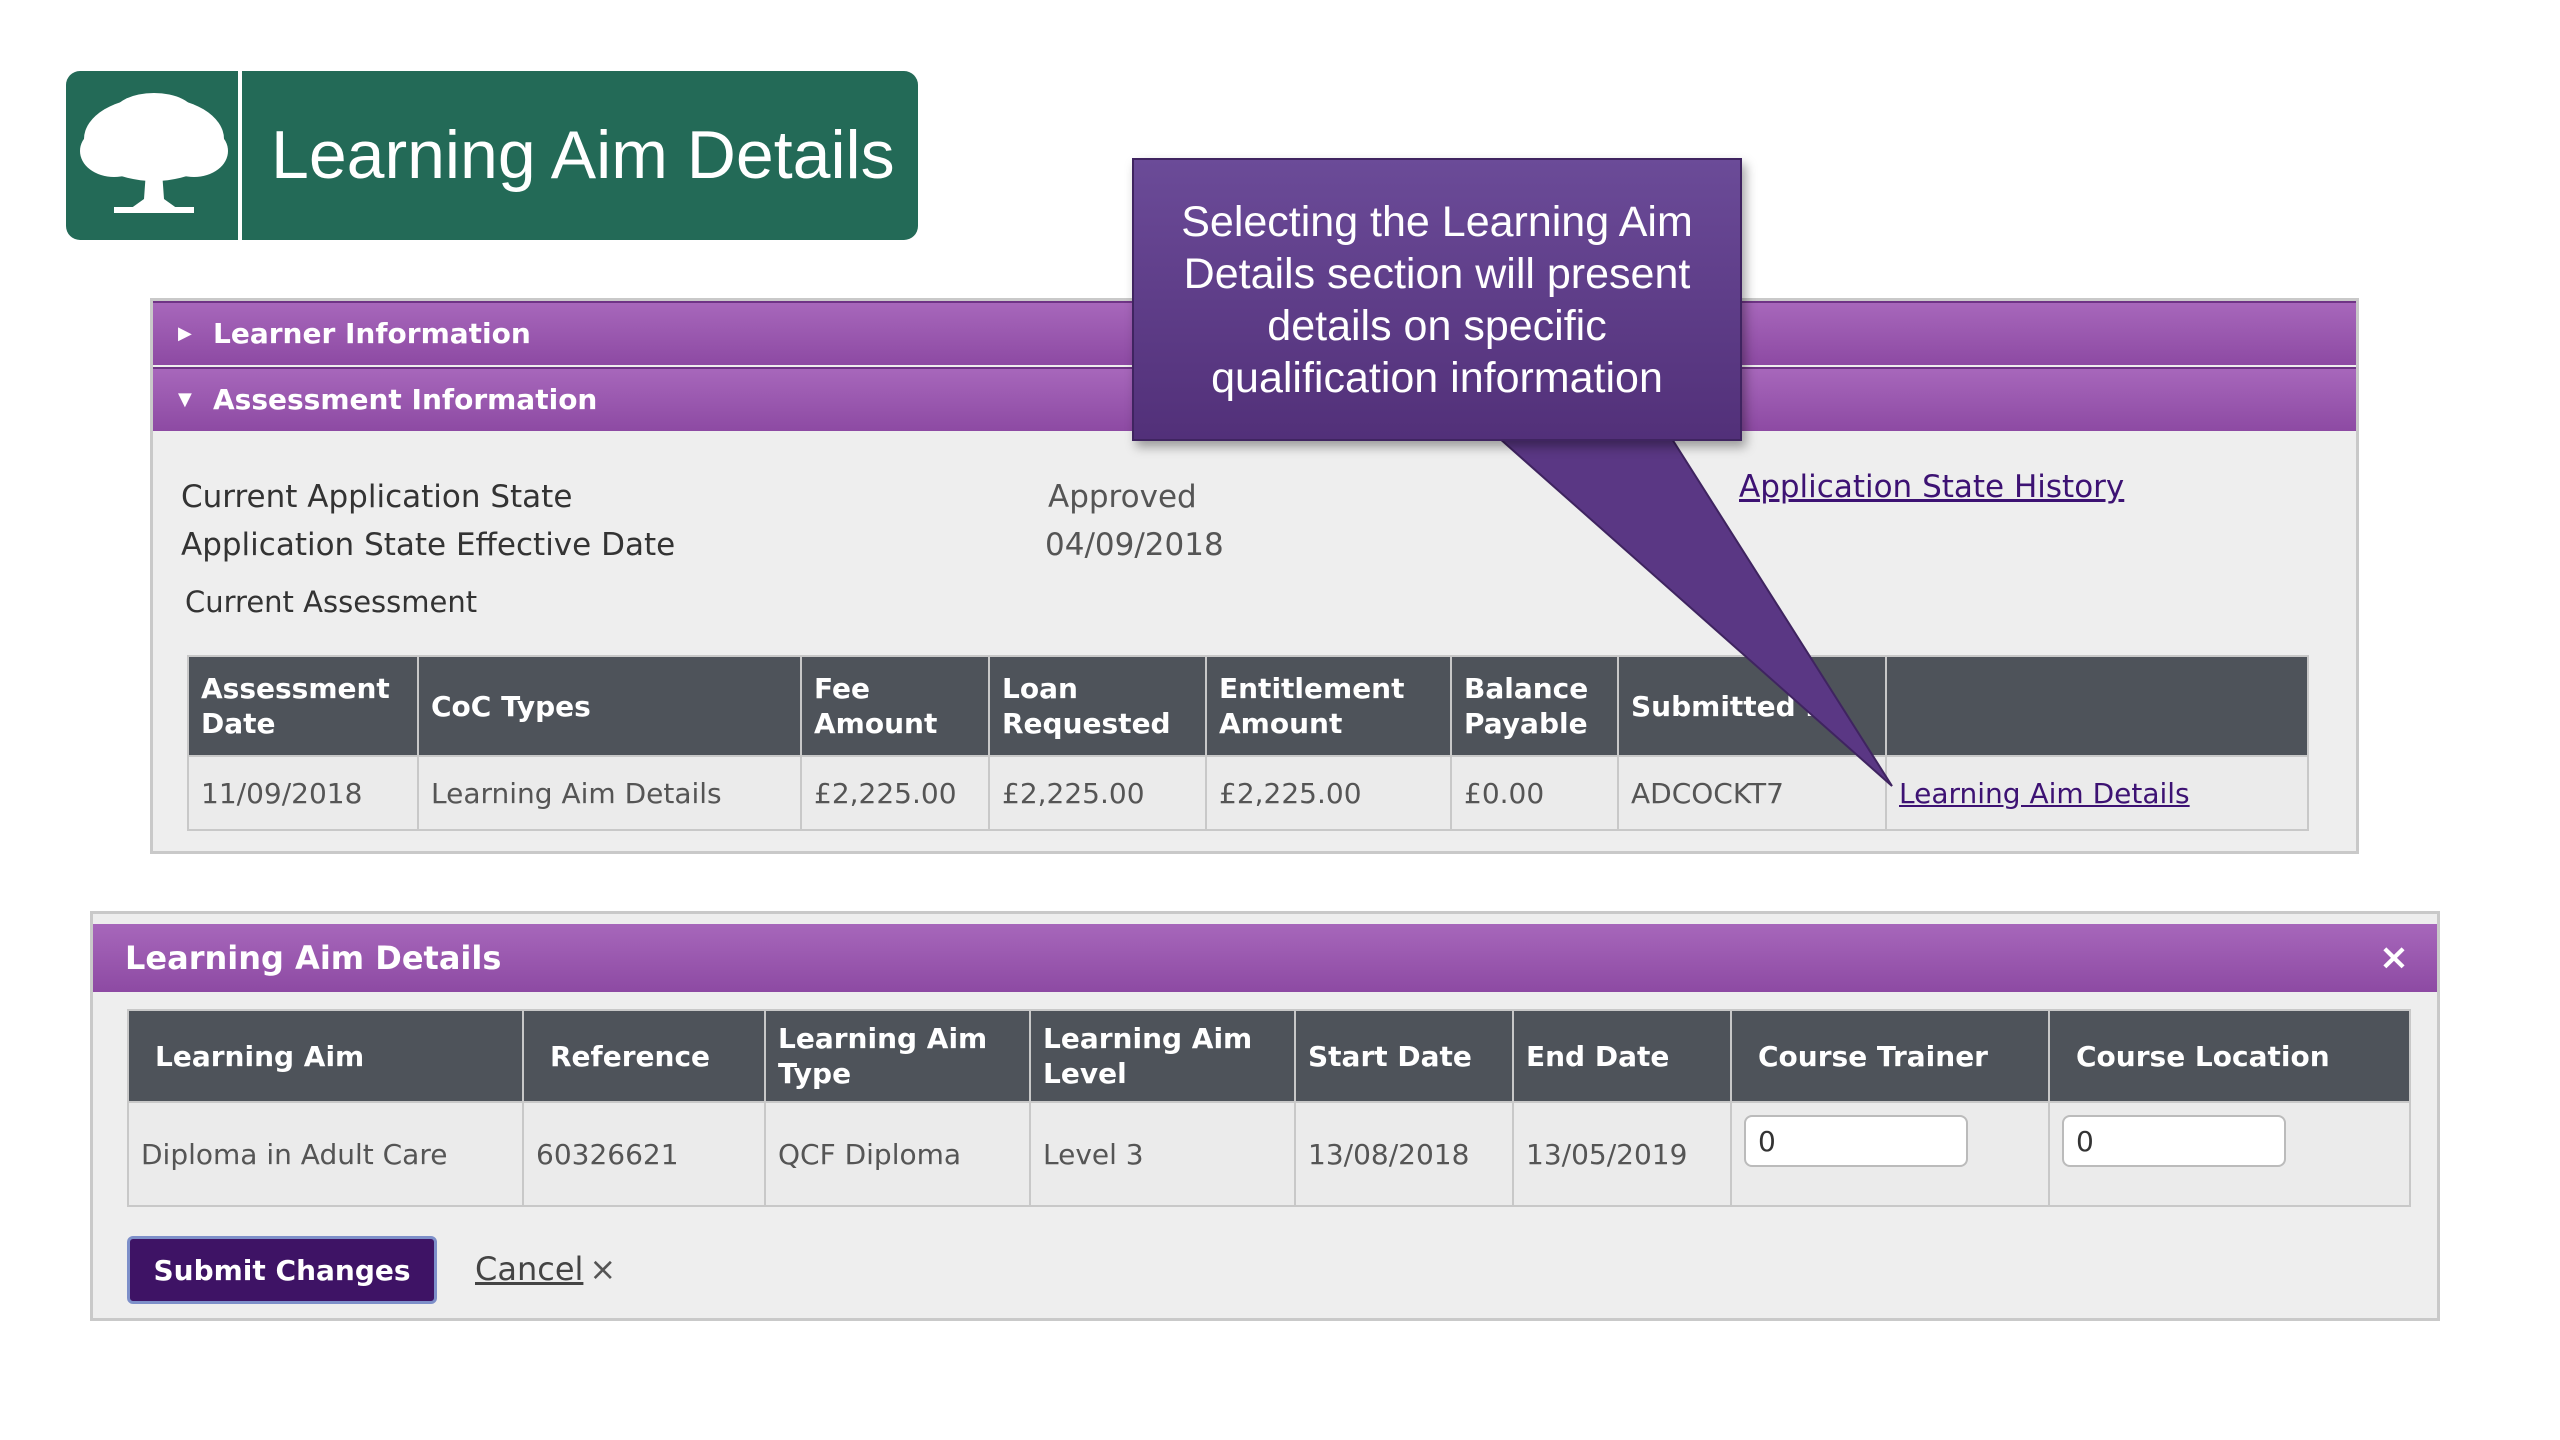 The image size is (2560, 1440). What do you see at coordinates (303, 706) in the screenshot?
I see `header-assessment-date: Assessment Date` at bounding box center [303, 706].